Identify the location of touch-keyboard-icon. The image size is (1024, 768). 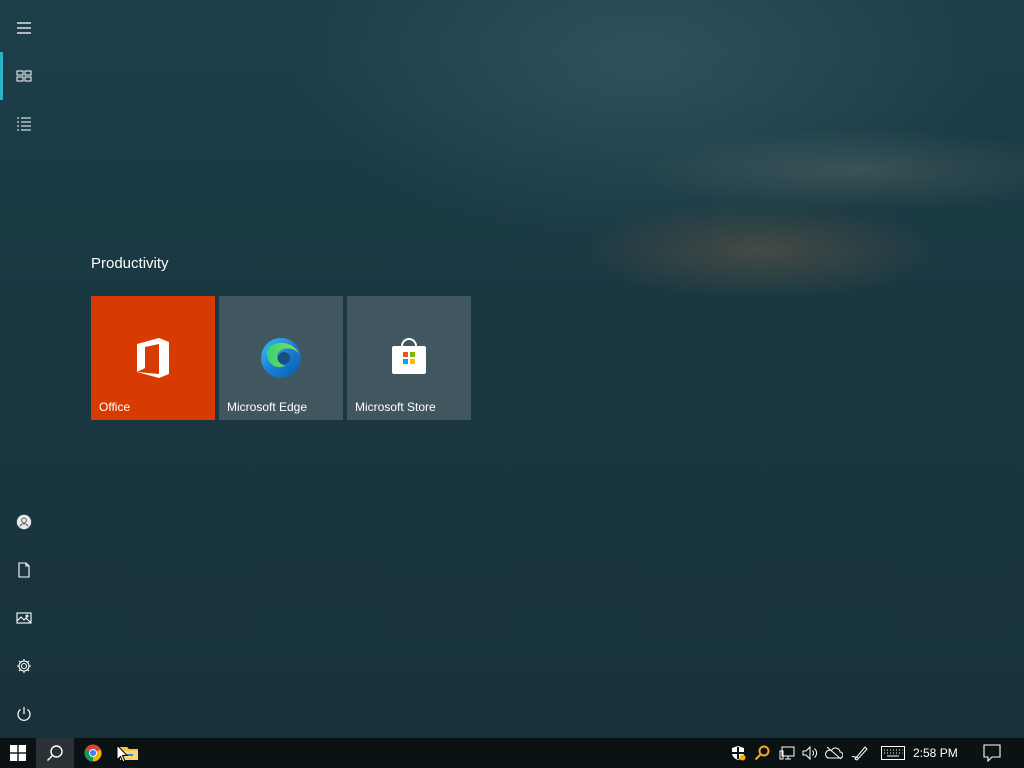
(893, 753).